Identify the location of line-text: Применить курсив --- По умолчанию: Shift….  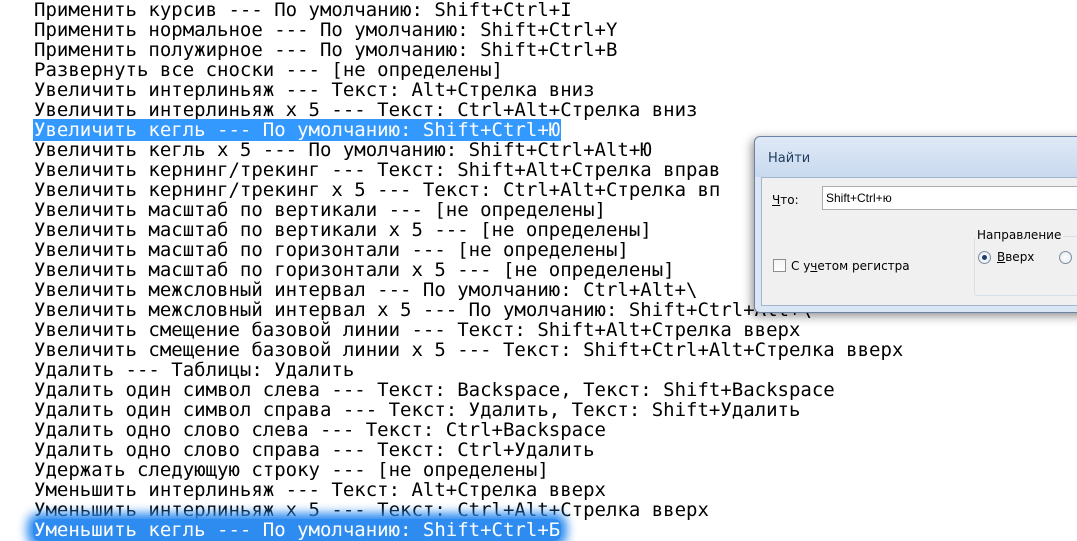
(303, 10).